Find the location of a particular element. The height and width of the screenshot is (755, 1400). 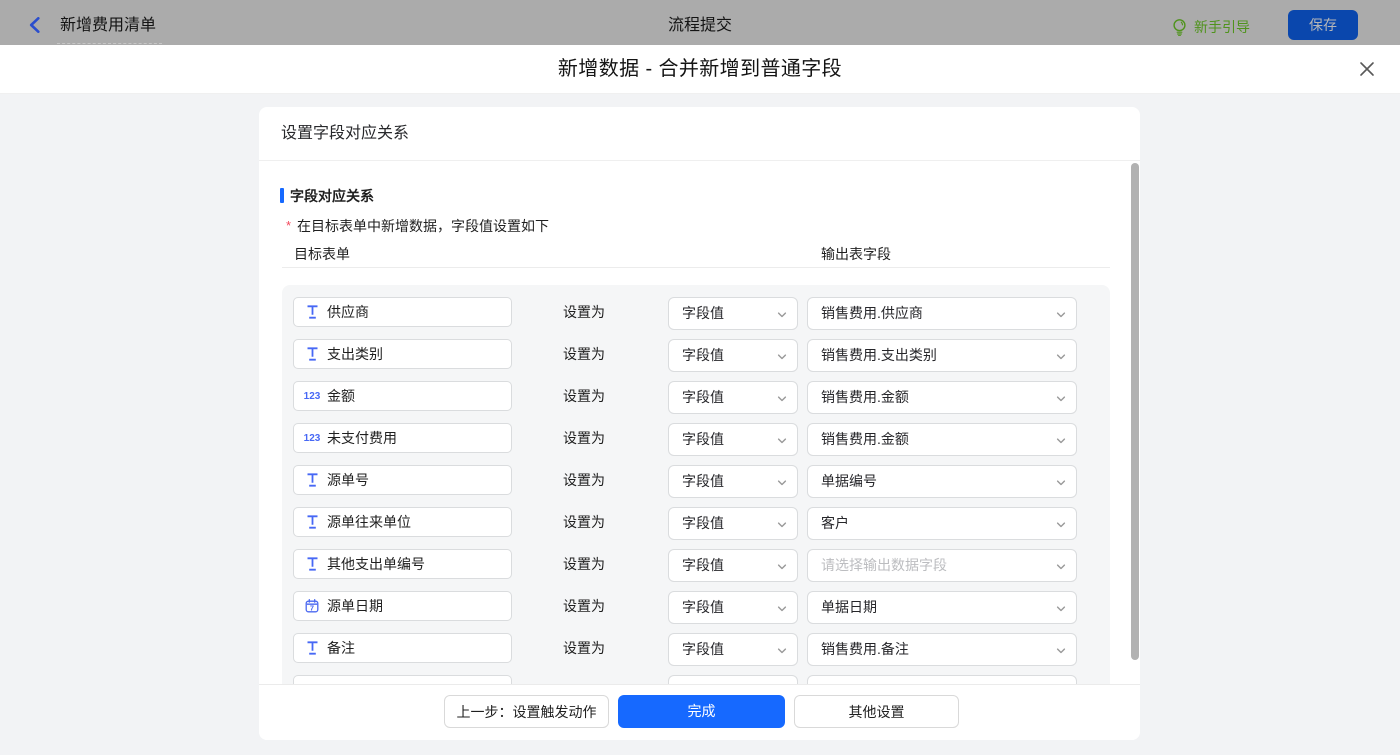

svg-text: 7 is located at coordinates (312, 607).